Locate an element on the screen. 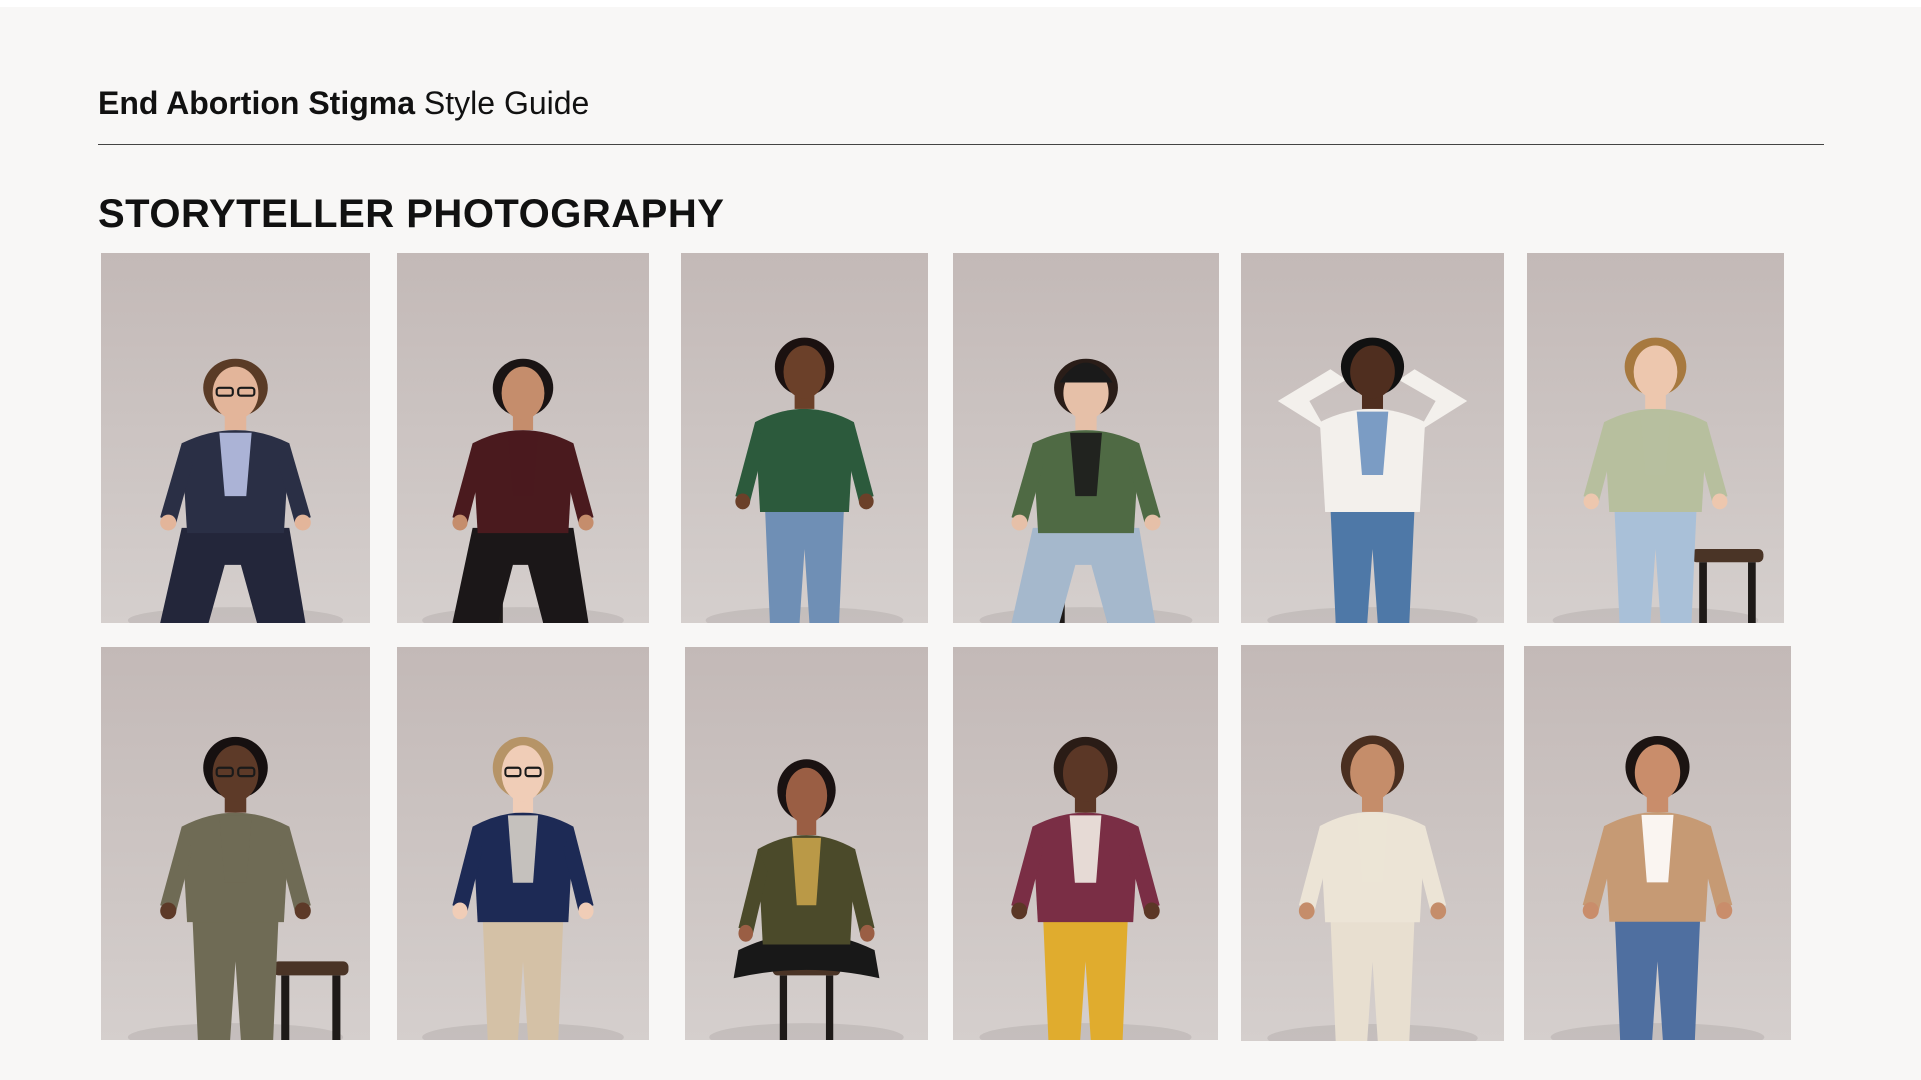  brand-name: End Abortion Stigma is located at coordinates (257, 103).